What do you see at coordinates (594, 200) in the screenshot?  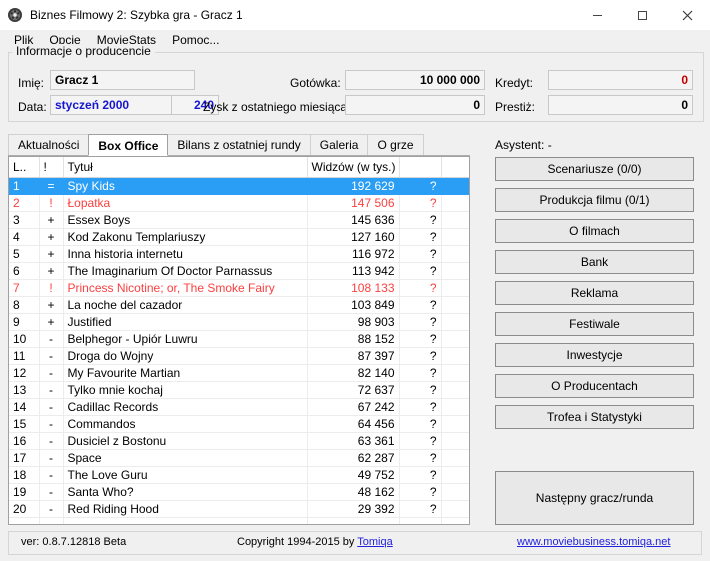 I see `produkcja-filmu-button: Produkcja filmu (0/1)` at bounding box center [594, 200].